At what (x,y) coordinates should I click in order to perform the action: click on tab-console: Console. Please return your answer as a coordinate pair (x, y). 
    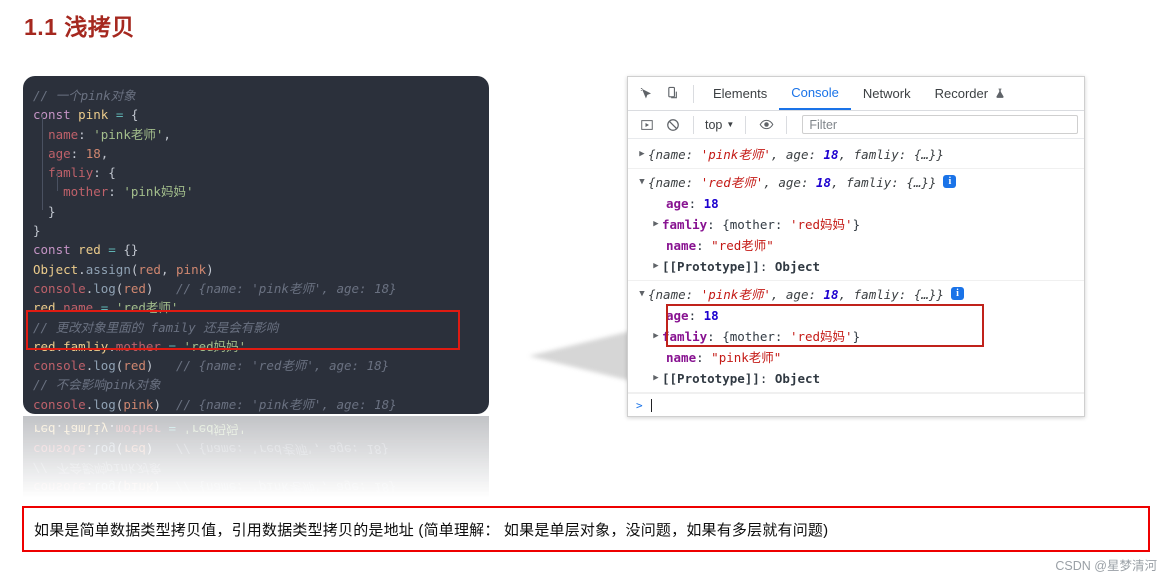
    Looking at the image, I should click on (815, 93).